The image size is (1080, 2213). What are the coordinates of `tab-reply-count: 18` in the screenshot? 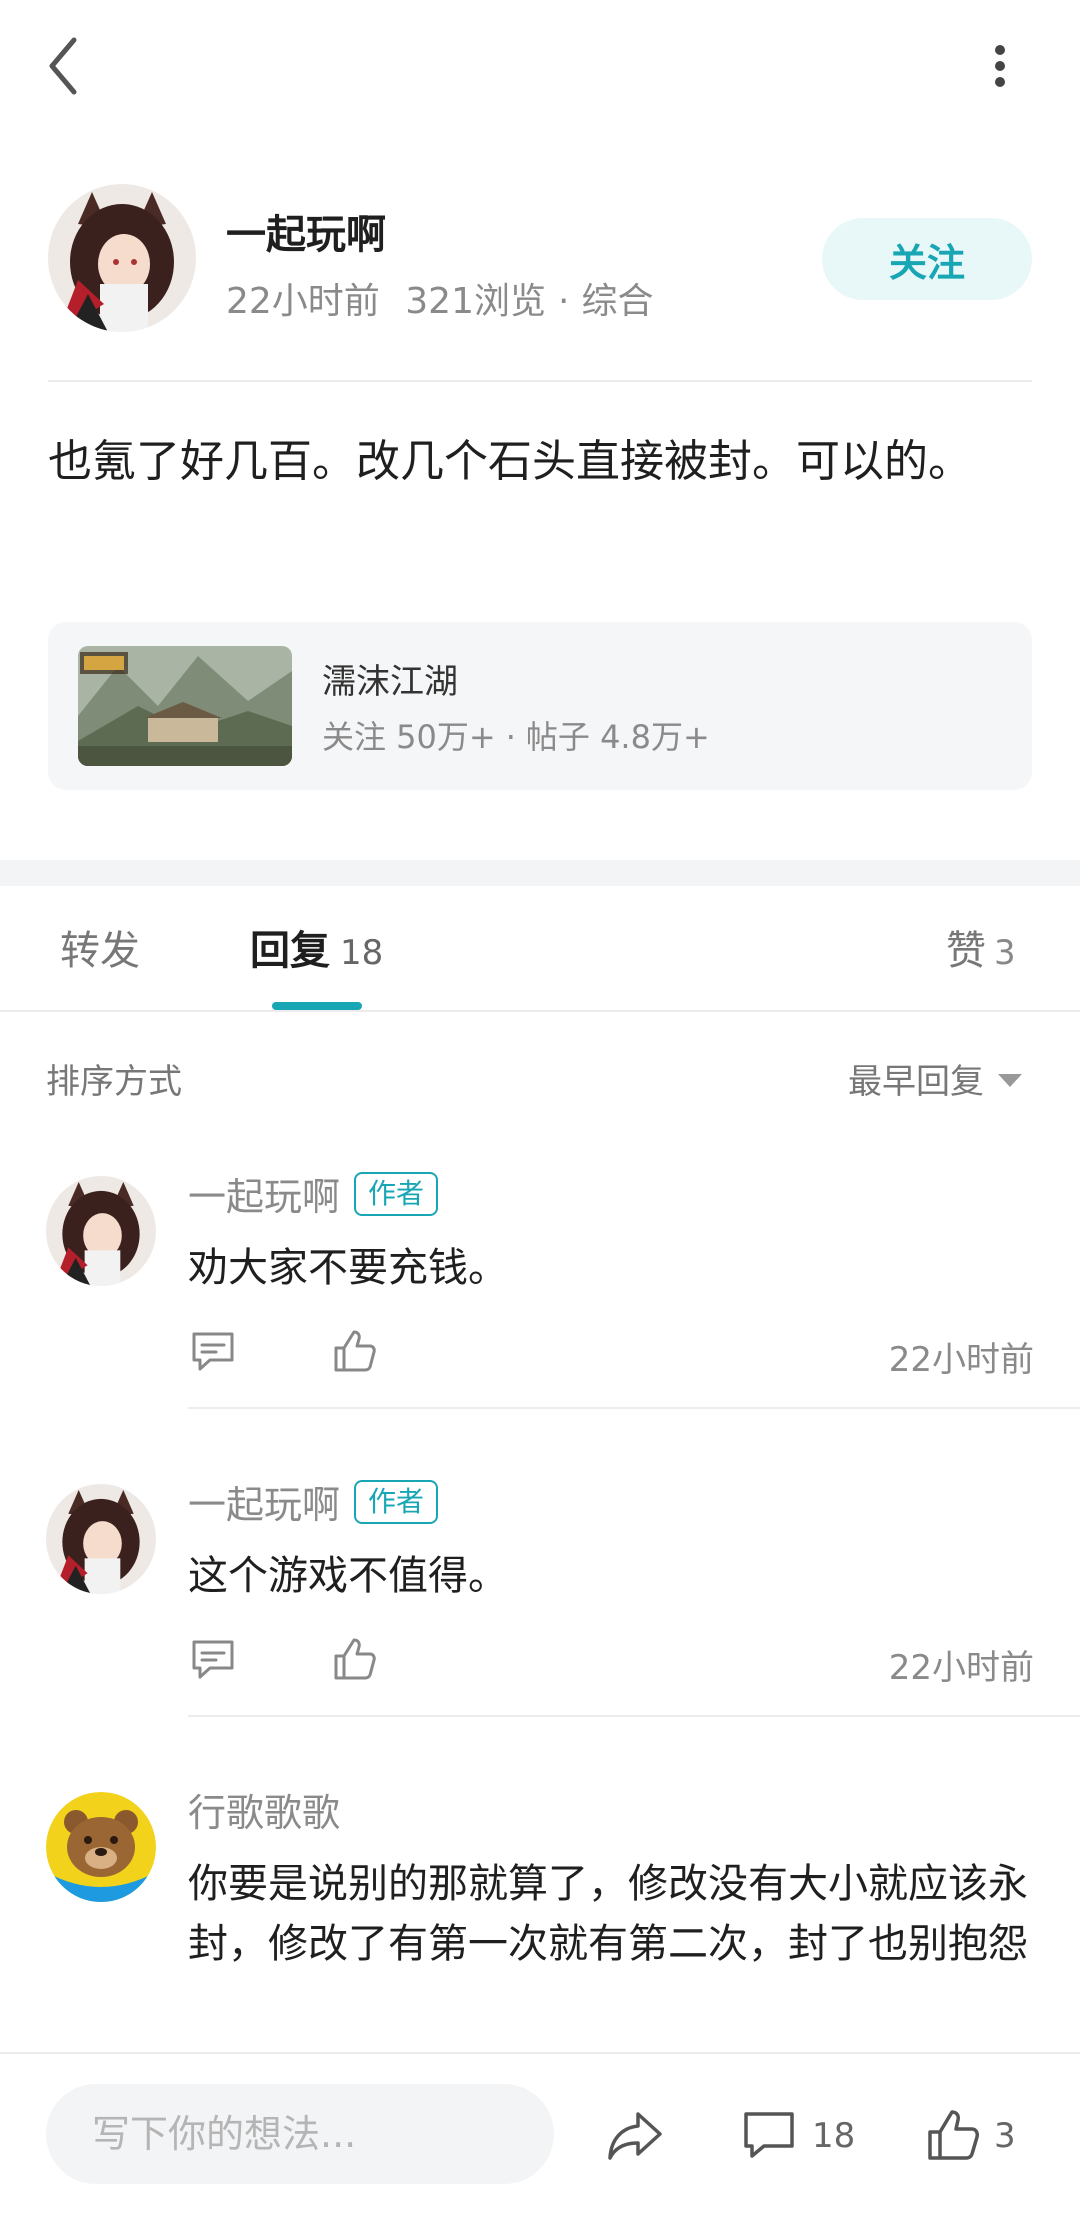 It's located at (362, 953).